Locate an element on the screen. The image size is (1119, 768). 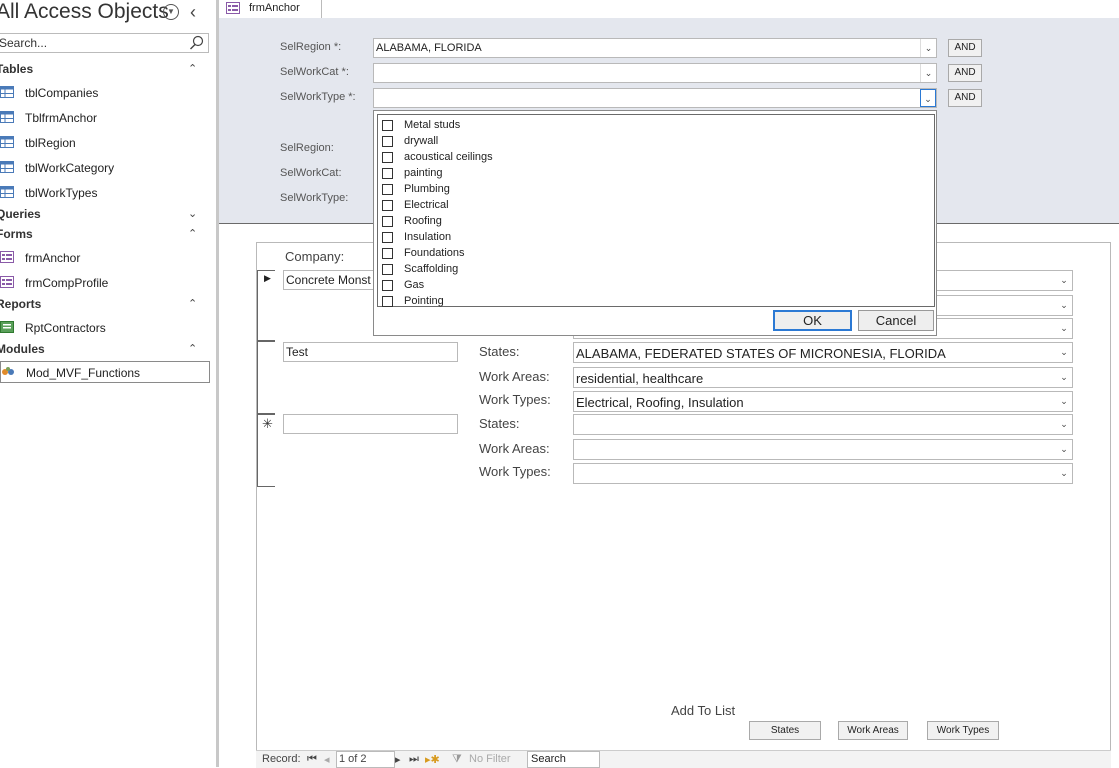
nav-item-form: frmCompProfile is located at coordinates (105, 283).